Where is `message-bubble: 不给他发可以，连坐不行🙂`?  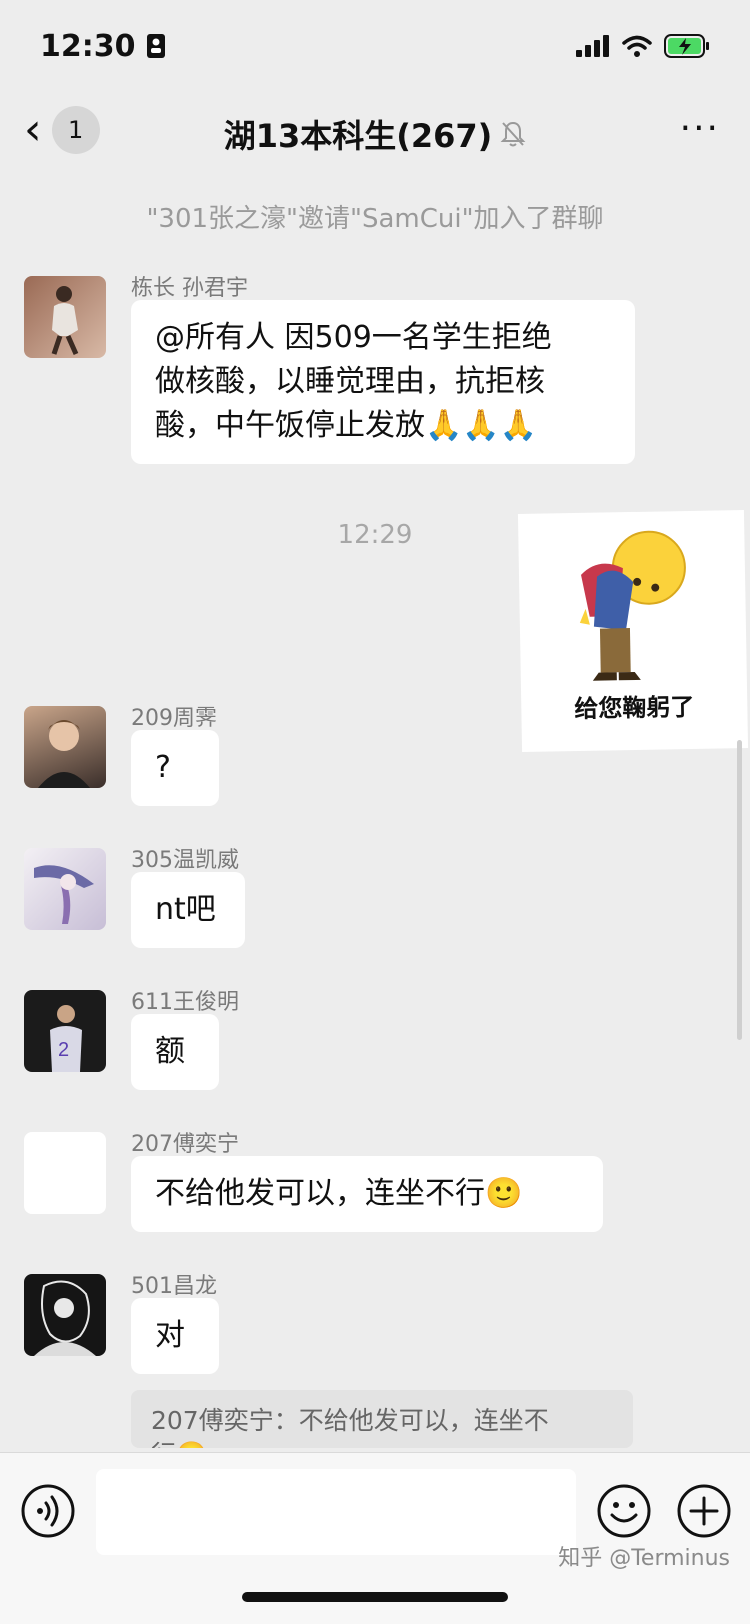
message-bubble: 不给他发可以，连坐不行🙂 is located at coordinates (367, 1194).